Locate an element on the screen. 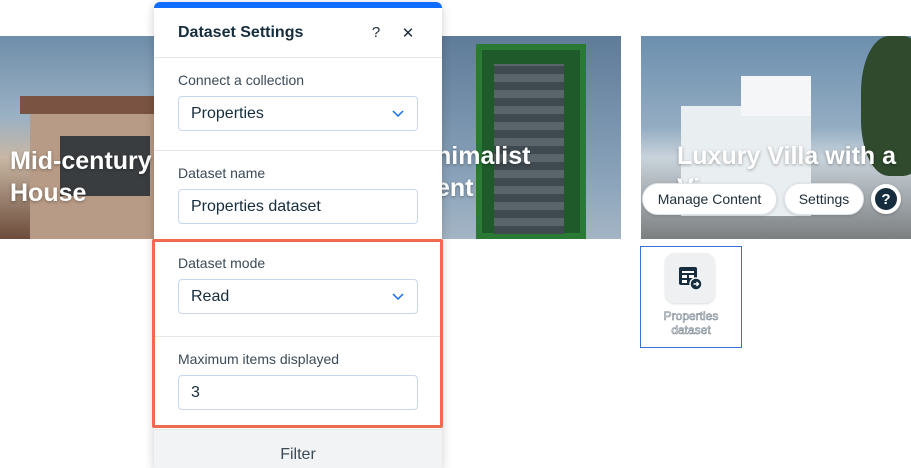 The width and height of the screenshot is (911, 468). close-icon: ✕ is located at coordinates (408, 33).